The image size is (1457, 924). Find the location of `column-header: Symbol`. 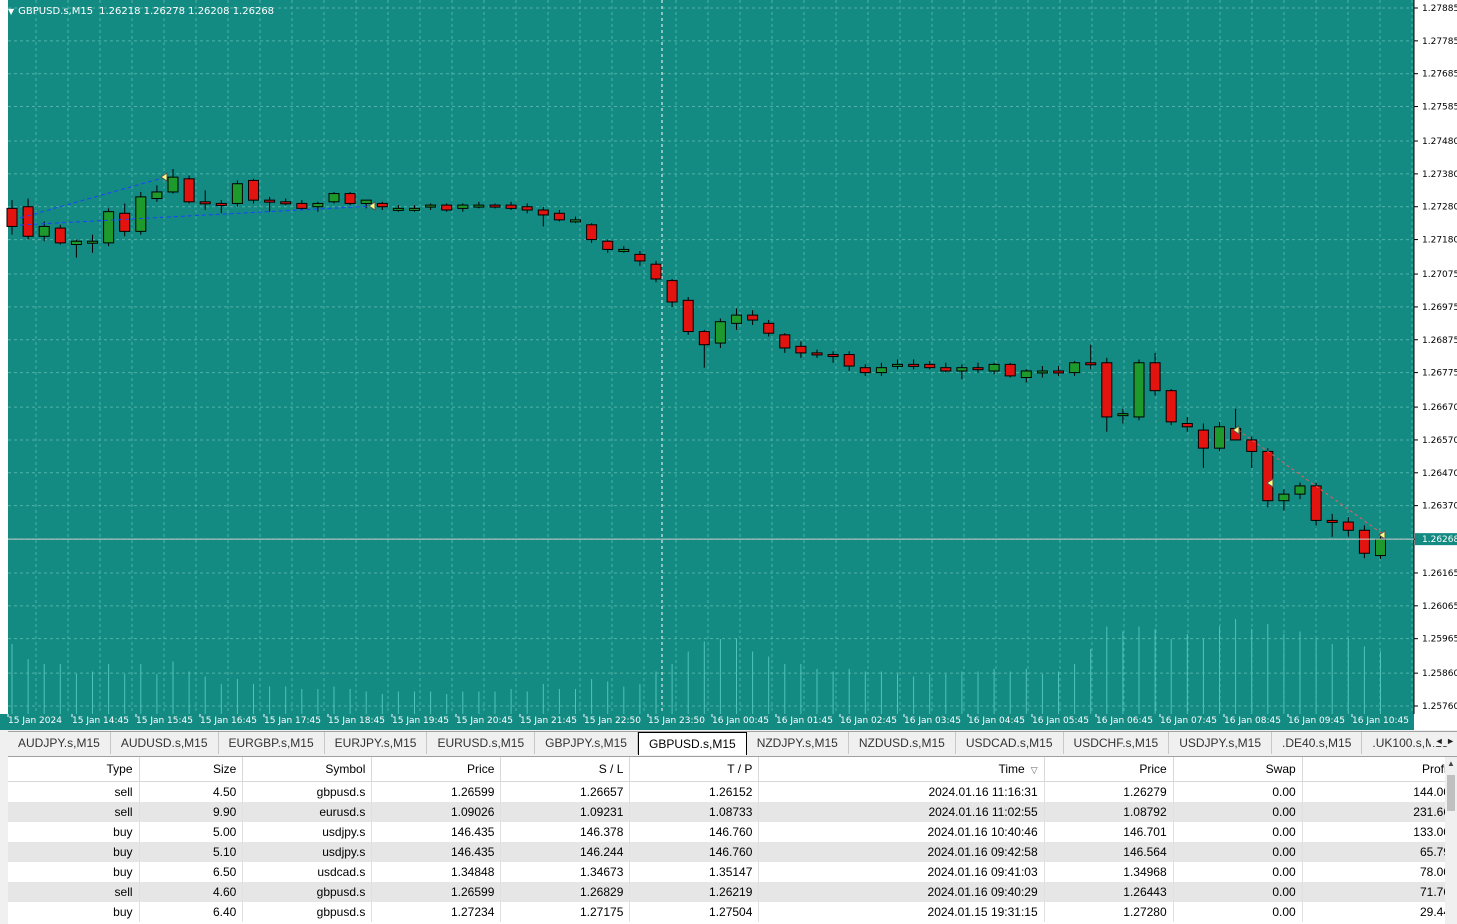

column-header: Symbol is located at coordinates (307, 769).